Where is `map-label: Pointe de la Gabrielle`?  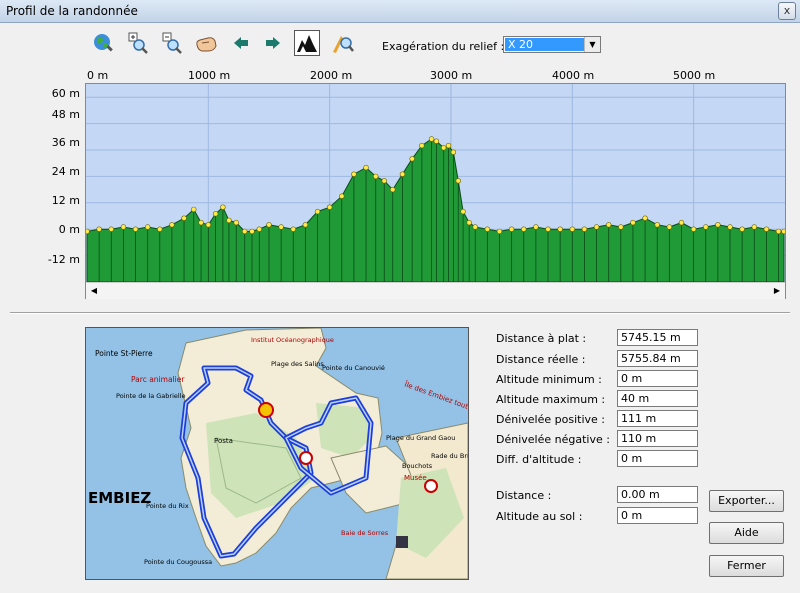 map-label: Pointe de la Gabrielle is located at coordinates (151, 396).